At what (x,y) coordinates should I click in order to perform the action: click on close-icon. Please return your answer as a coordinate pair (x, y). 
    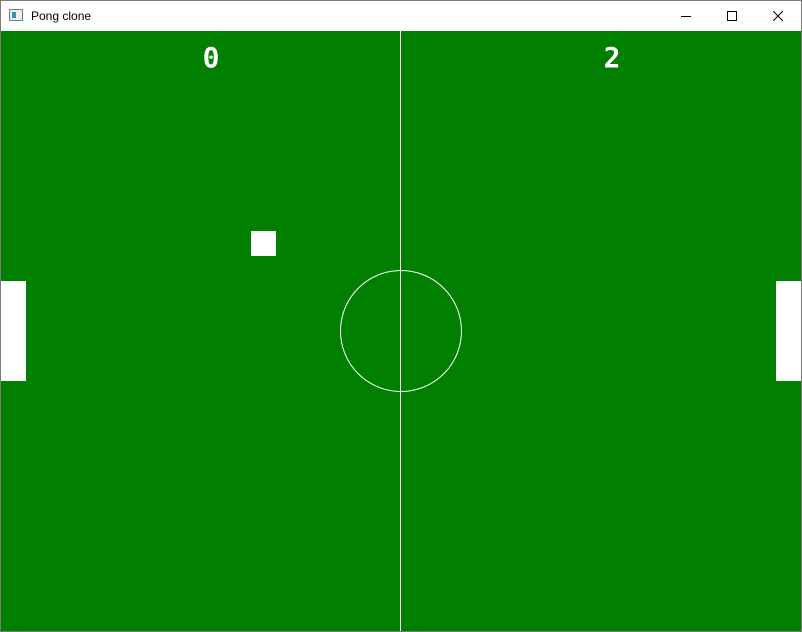
    Looking at the image, I should click on (778, 16).